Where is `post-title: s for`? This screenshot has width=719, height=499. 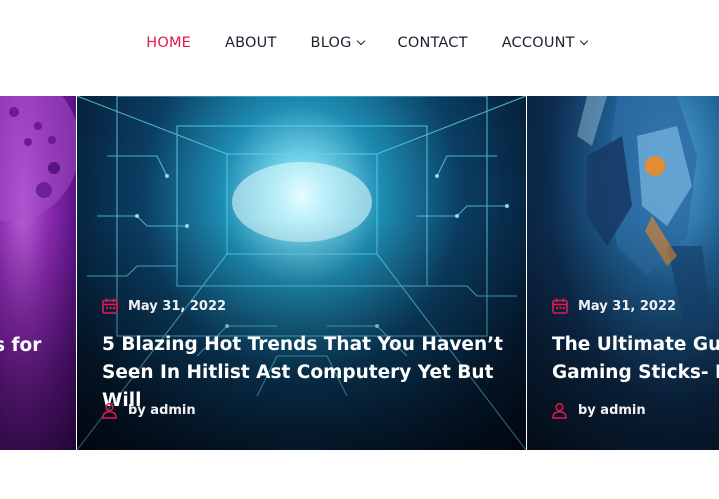 post-title: s for is located at coordinates (20, 346).